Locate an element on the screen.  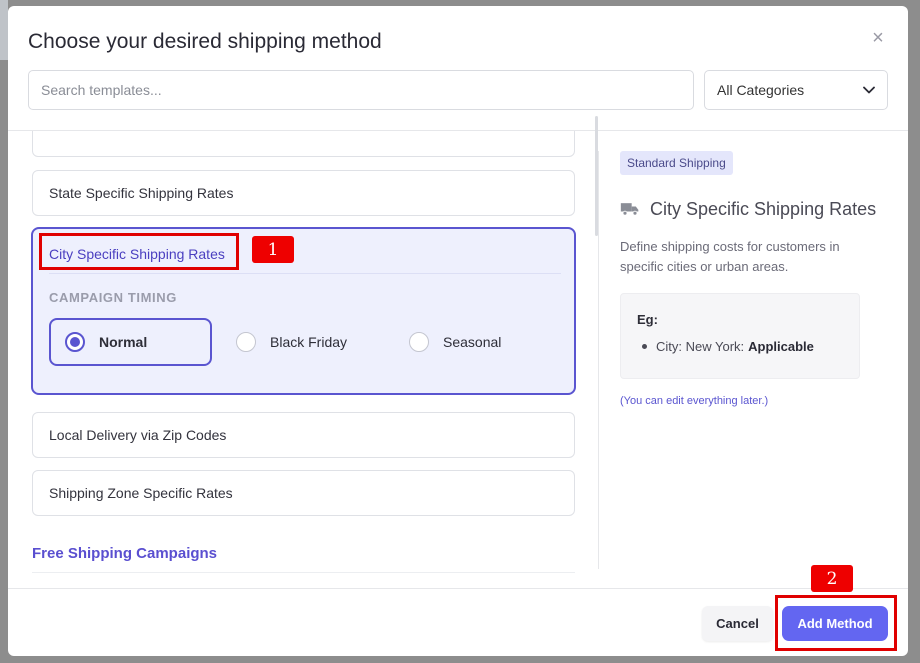
category-select: All Categories is located at coordinates (796, 90).